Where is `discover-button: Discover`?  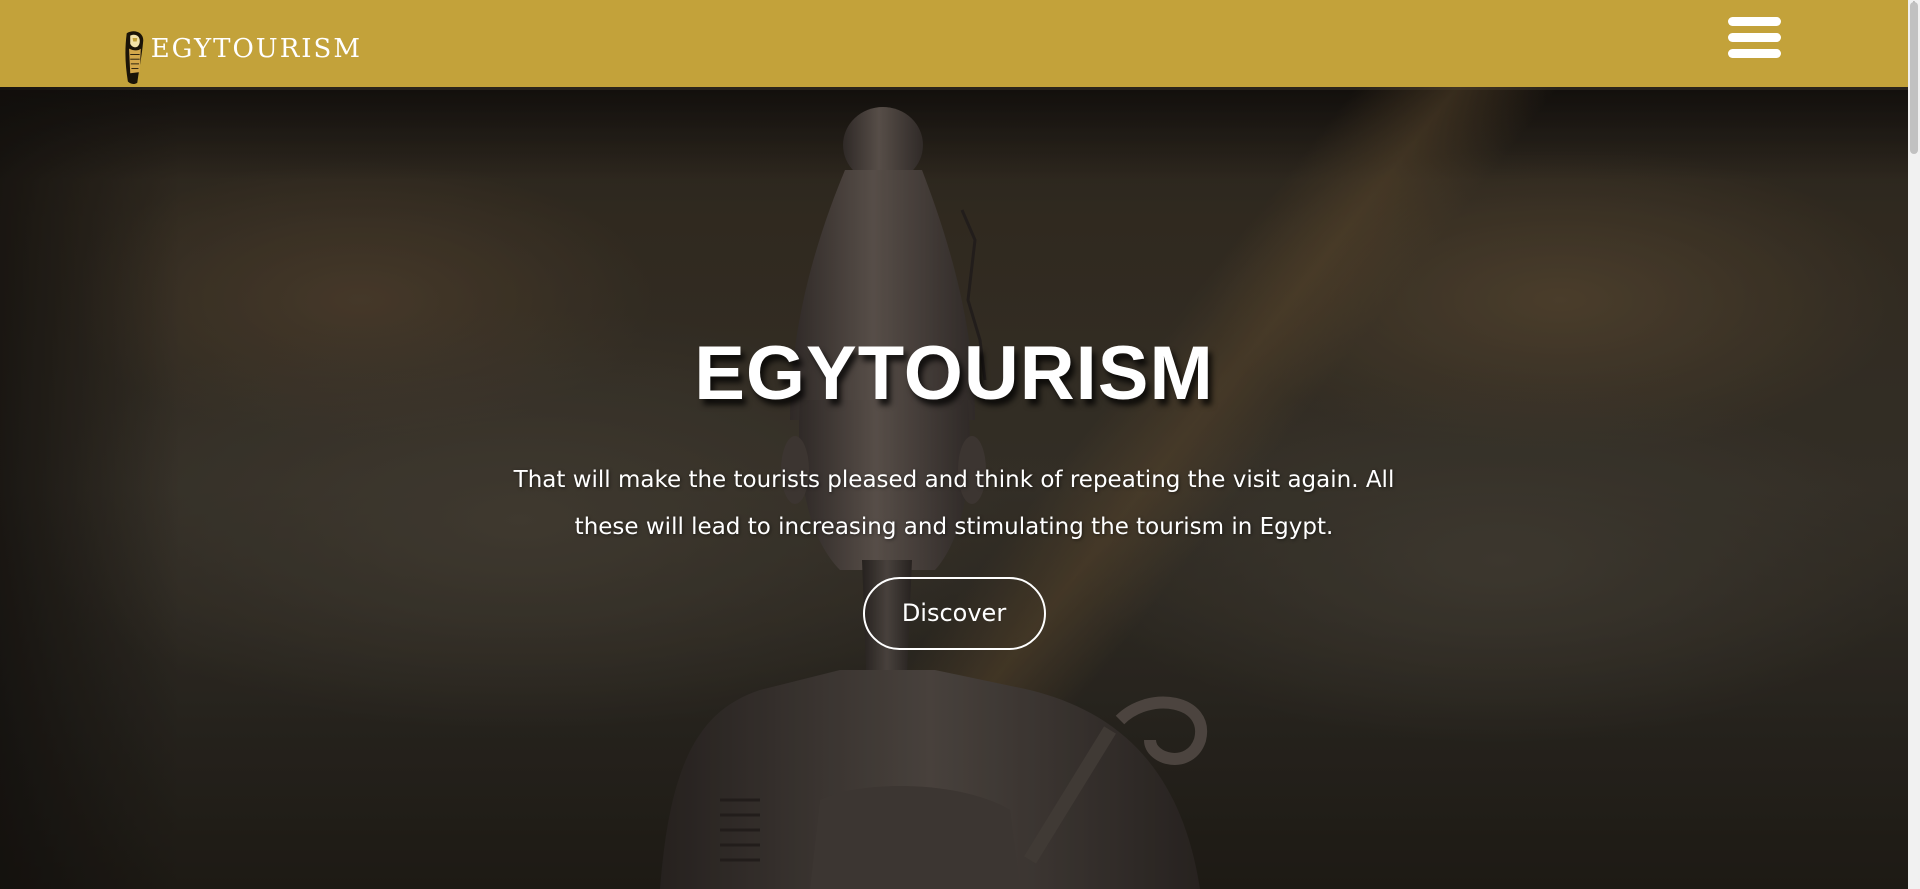
discover-button: Discover is located at coordinates (954, 613).